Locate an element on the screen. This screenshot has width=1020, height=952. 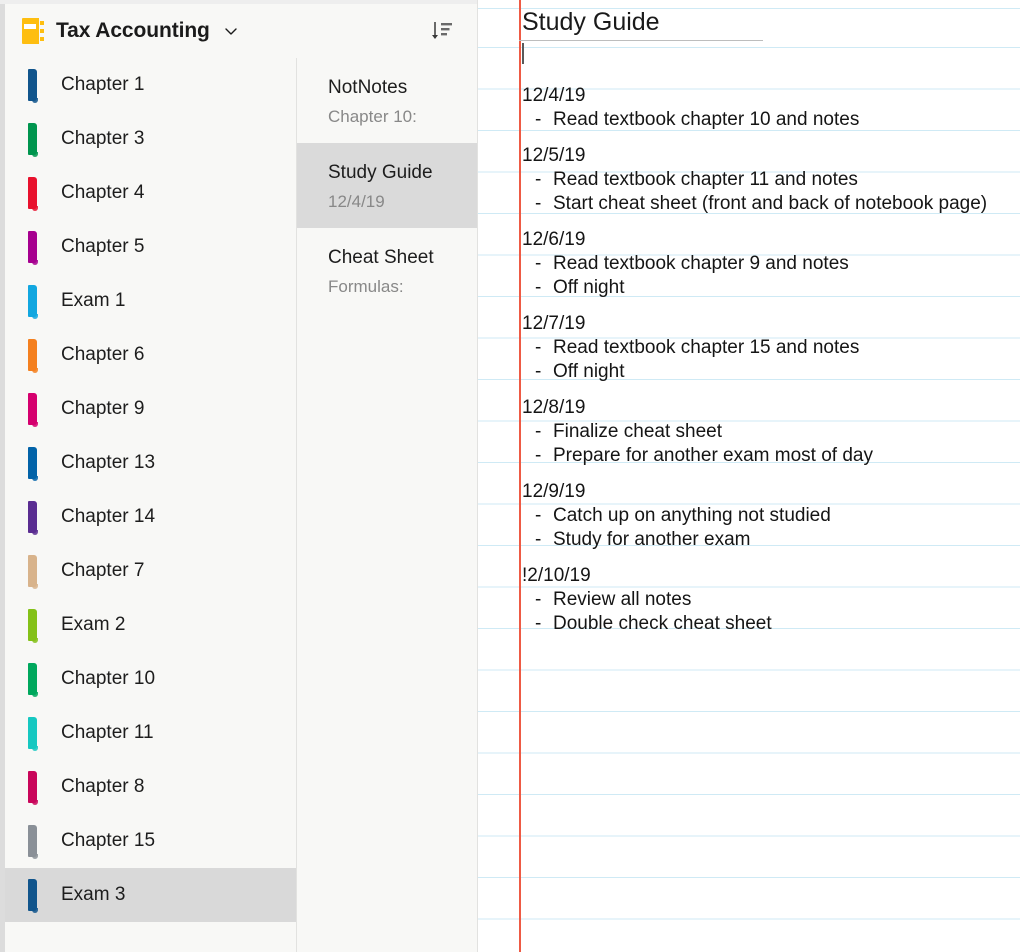
section-item: Chapter 14 is located at coordinates (151, 517).